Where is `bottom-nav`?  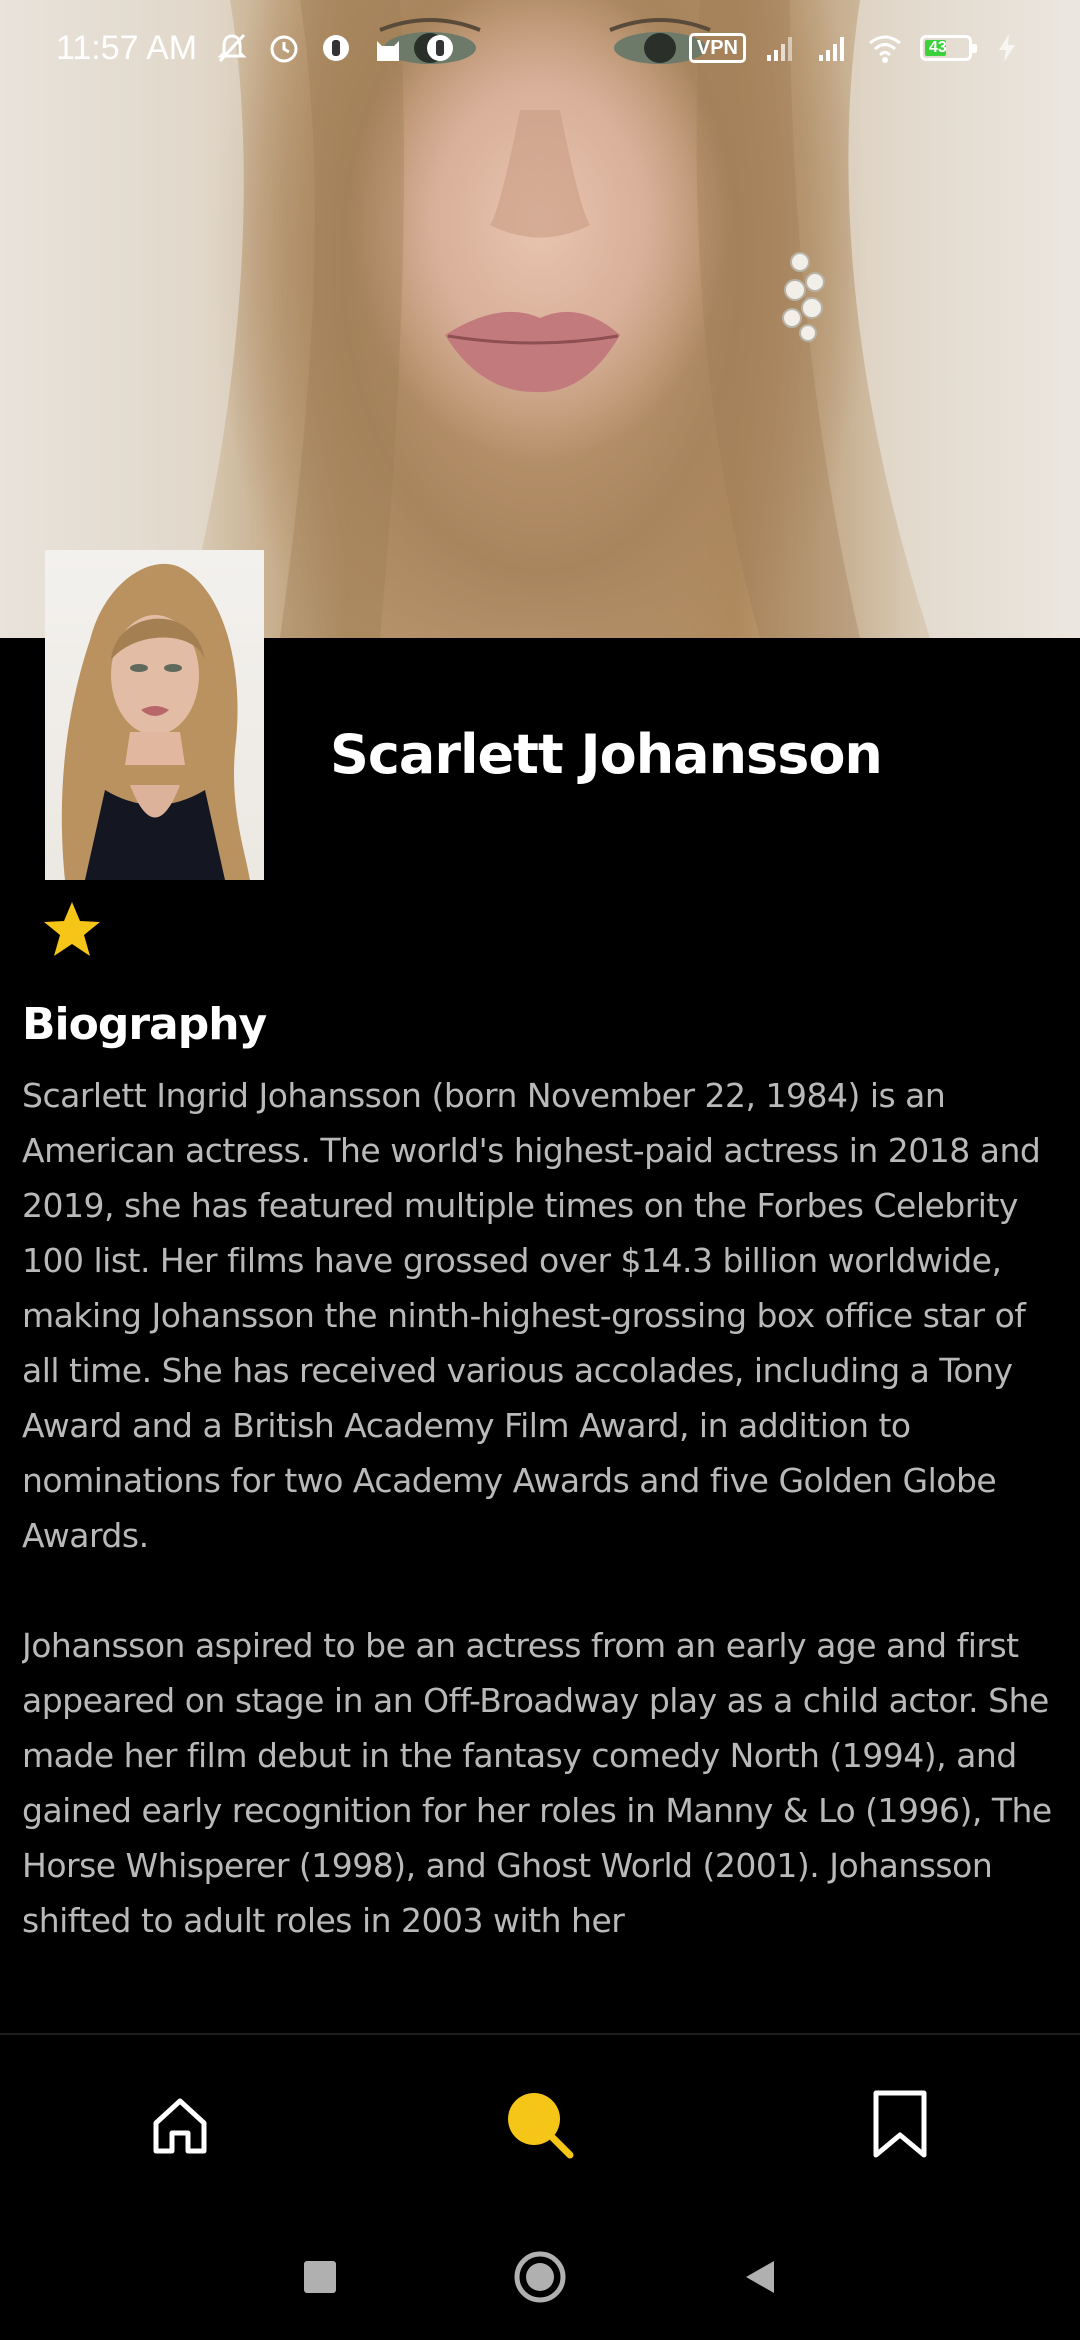 bottom-nav is located at coordinates (540, 2124).